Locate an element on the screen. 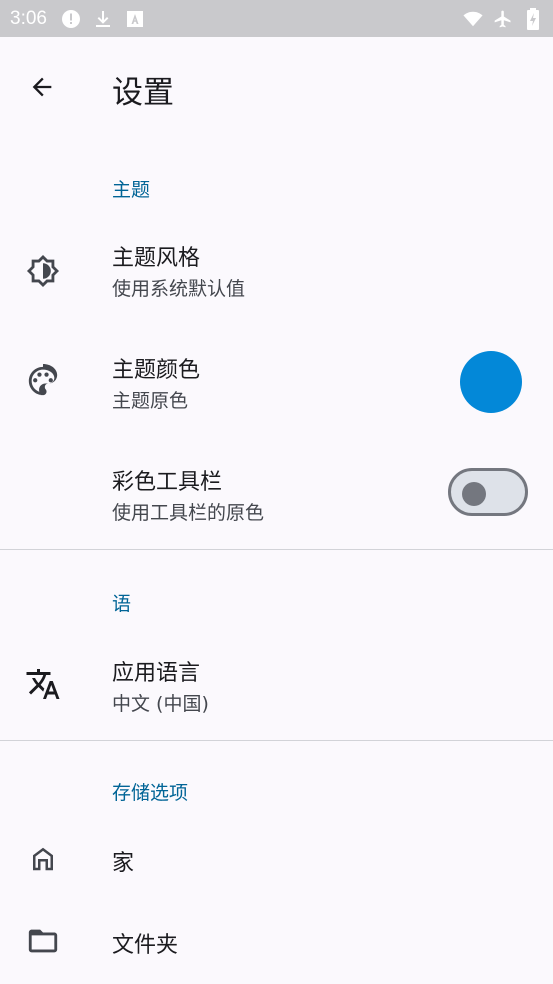 This screenshot has height=984, width=553. wifi-icon is located at coordinates (473, 19).